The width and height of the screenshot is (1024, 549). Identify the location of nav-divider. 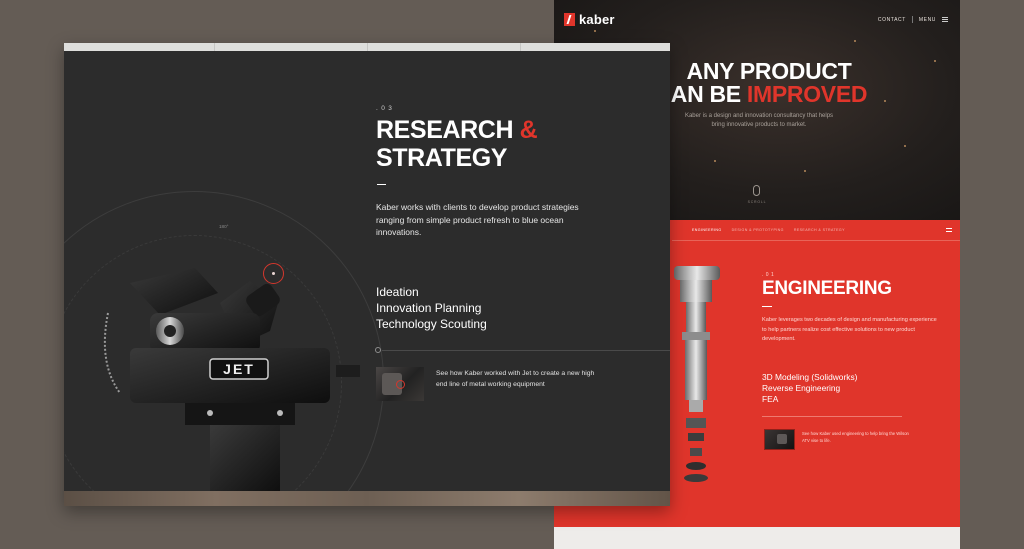
(912, 19).